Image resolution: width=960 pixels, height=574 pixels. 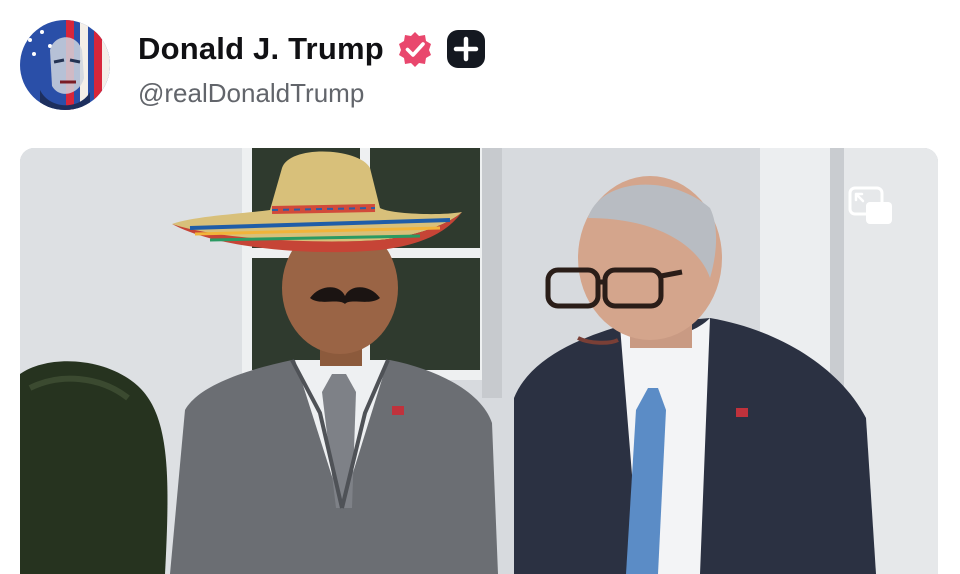 I want to click on picture-in-picture-icon, so click(x=870, y=205).